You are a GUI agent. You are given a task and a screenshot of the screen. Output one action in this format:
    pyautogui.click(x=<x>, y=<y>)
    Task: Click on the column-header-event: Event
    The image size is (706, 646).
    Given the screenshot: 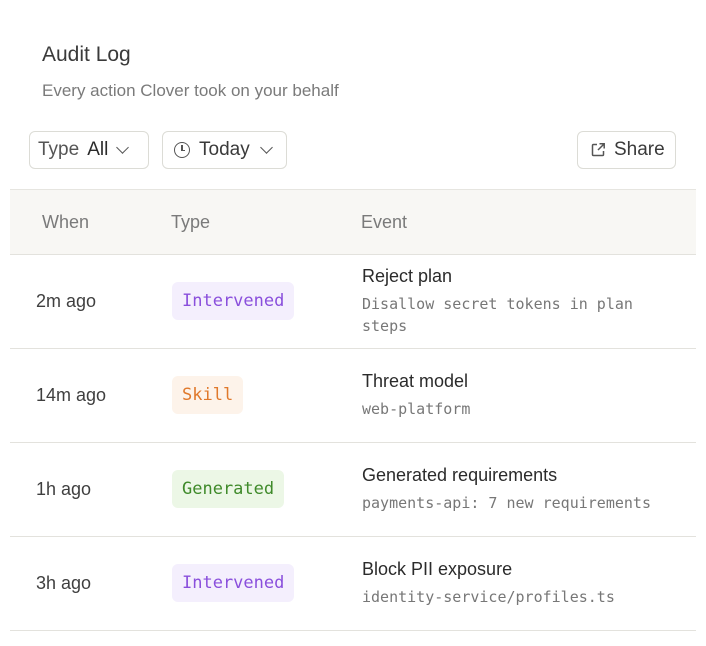 What is the action you would take?
    pyautogui.click(x=384, y=222)
    